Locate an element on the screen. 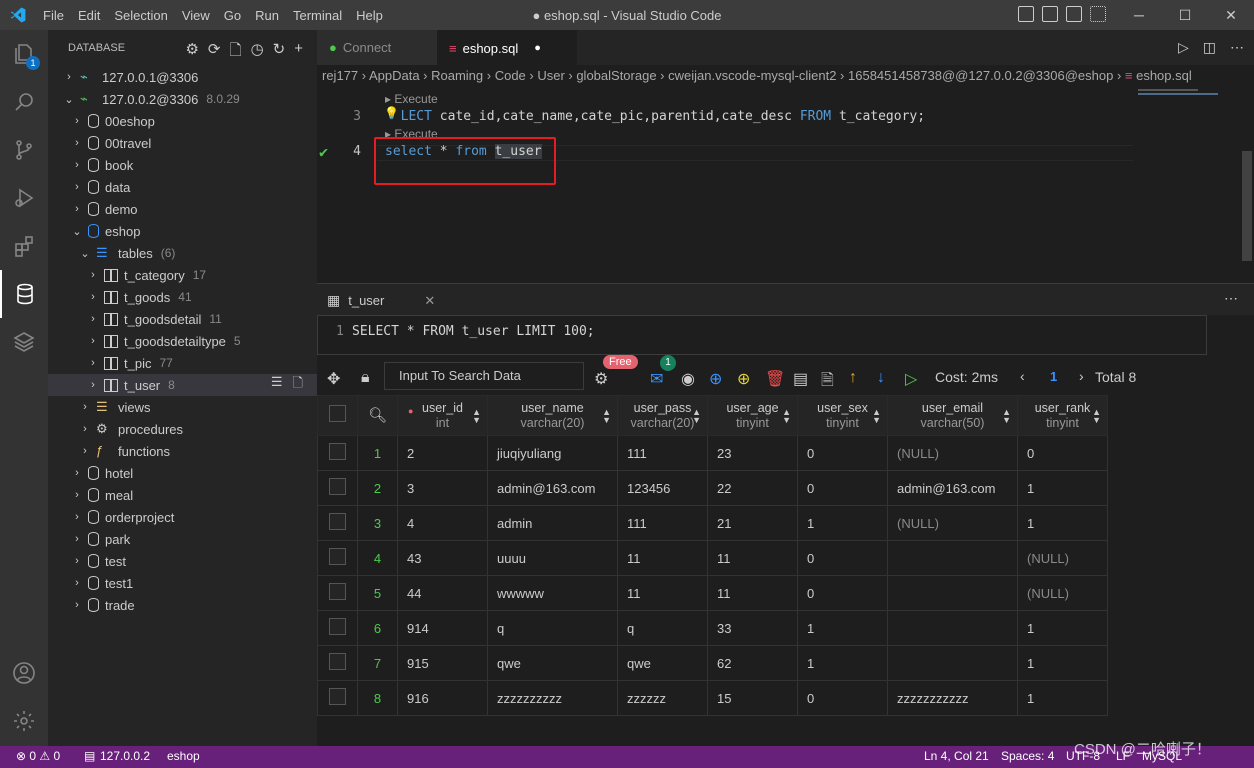 The width and height of the screenshot is (1254, 768). next-page-icon: › is located at coordinates (1081, 376).